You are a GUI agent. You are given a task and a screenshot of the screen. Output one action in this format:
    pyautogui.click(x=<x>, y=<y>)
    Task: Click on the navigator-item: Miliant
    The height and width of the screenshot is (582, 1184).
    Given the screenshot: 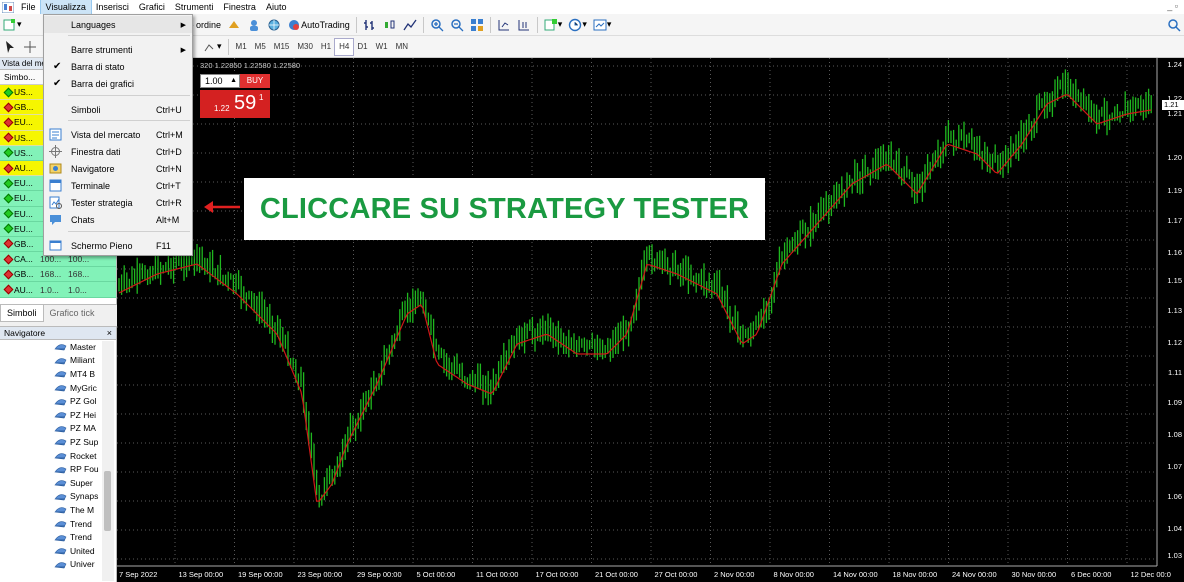 What is the action you would take?
    pyautogui.click(x=54, y=361)
    